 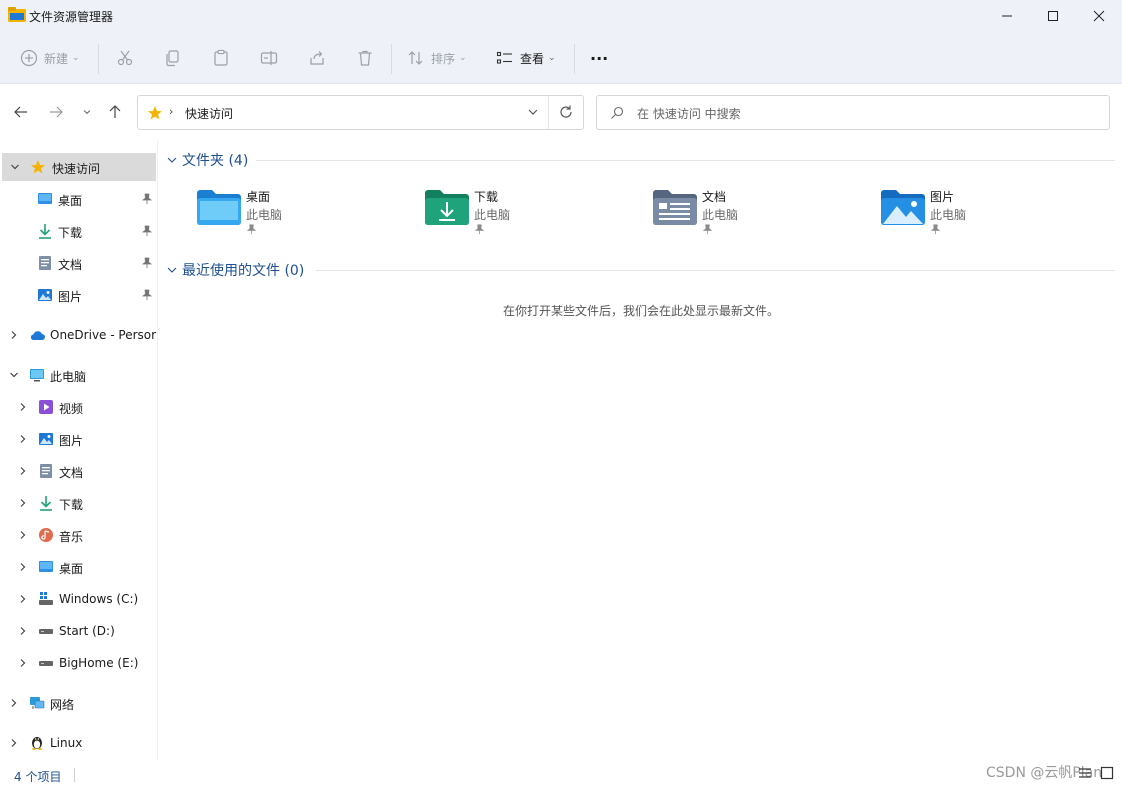 I want to click on breadcrumb-quick-access: 快速访问, so click(x=209, y=113).